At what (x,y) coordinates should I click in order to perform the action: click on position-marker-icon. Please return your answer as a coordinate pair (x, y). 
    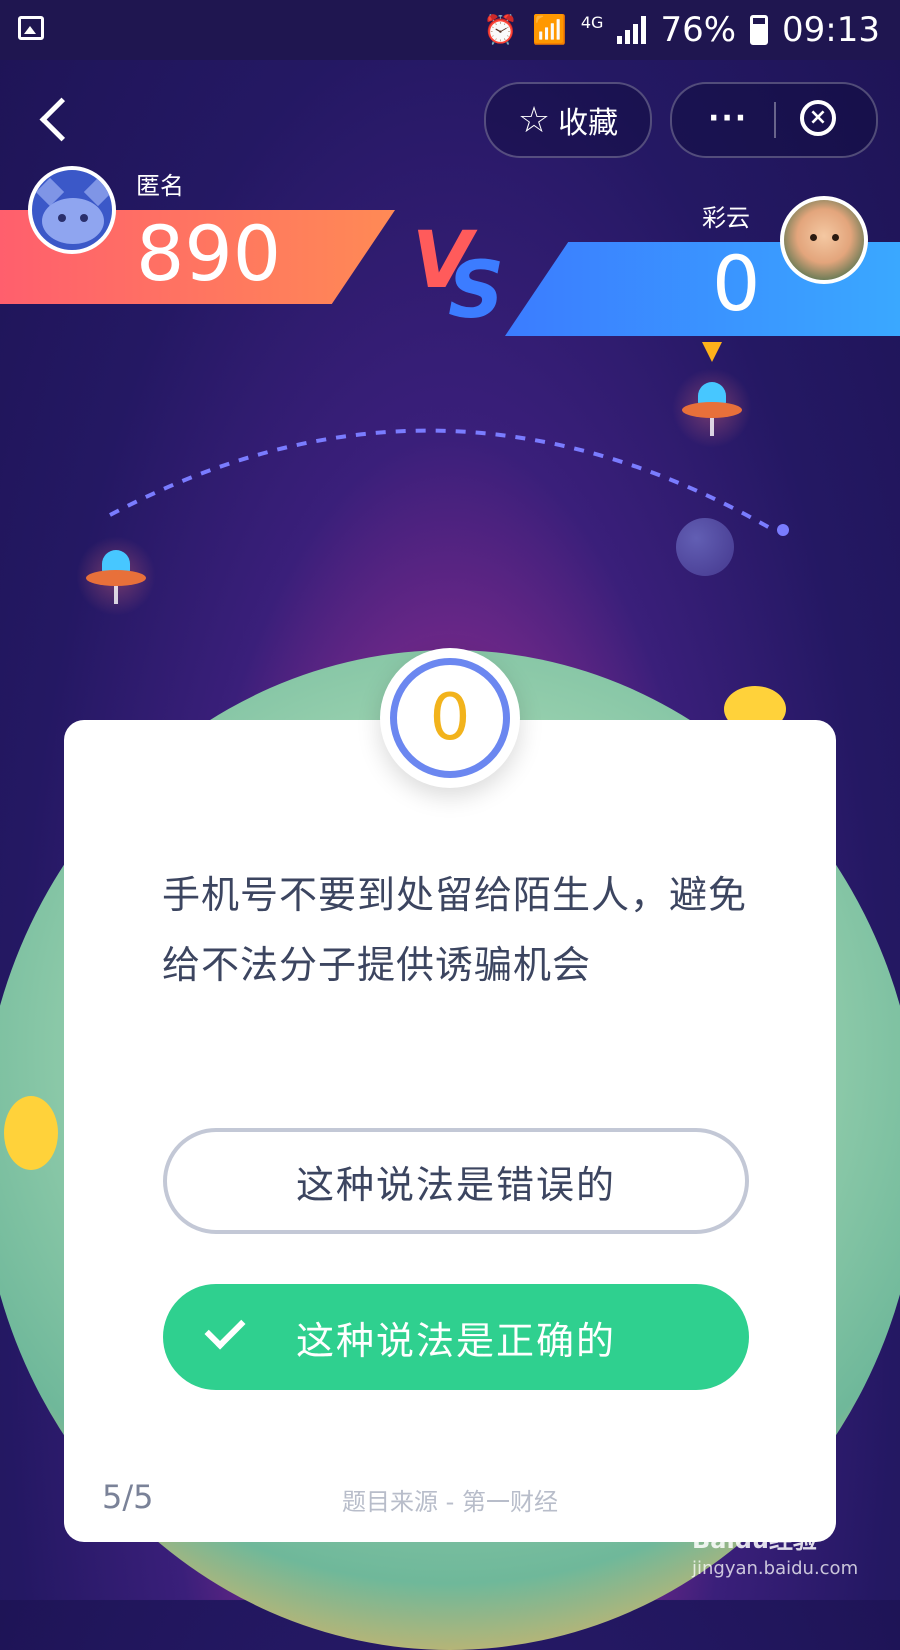
    Looking at the image, I should click on (712, 352).